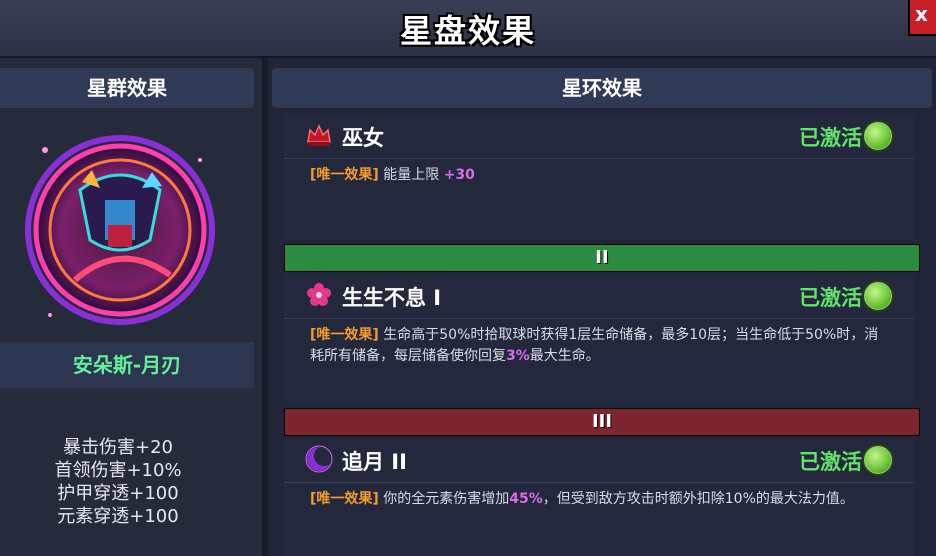 The height and width of the screenshot is (556, 936). I want to click on stat-line: 暴击伤害+20, so click(118, 447).